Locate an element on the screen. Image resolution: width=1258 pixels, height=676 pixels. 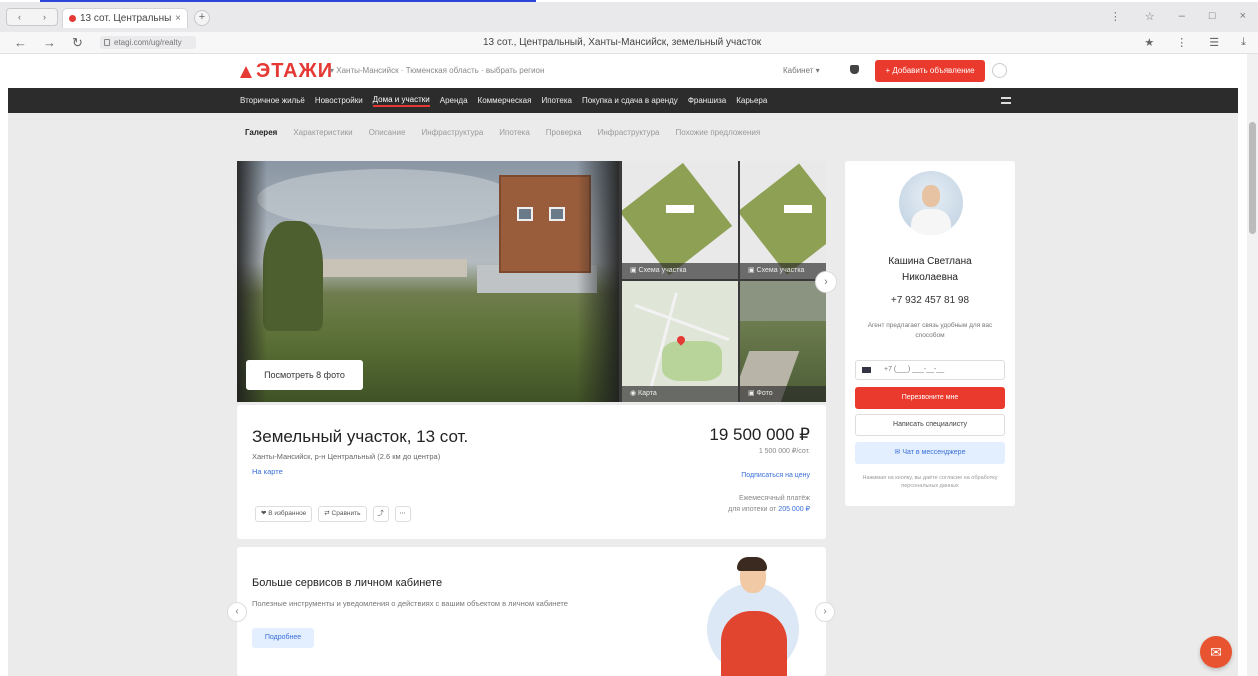
main-photo: Посмотреть 8 фото is located at coordinates (428, 281).